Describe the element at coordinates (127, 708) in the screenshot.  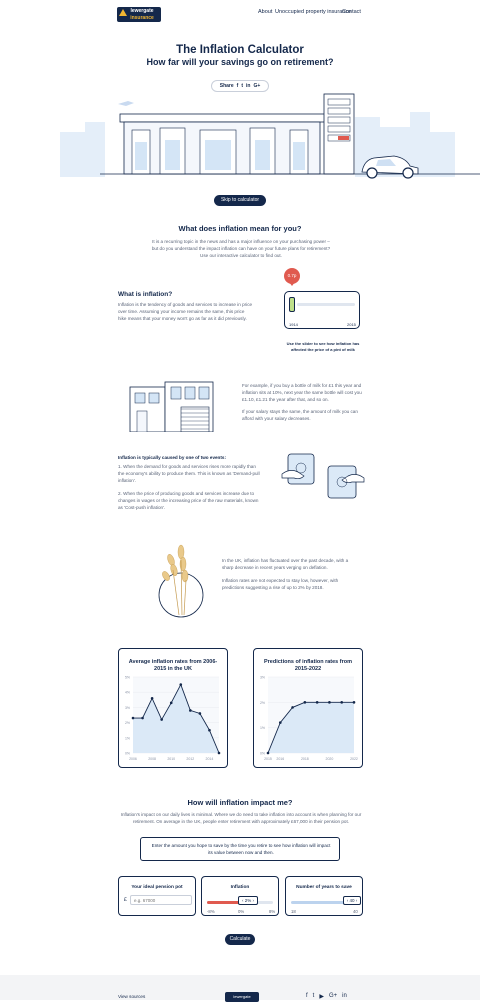
I see `chart1-y-tick: 3%` at that location.